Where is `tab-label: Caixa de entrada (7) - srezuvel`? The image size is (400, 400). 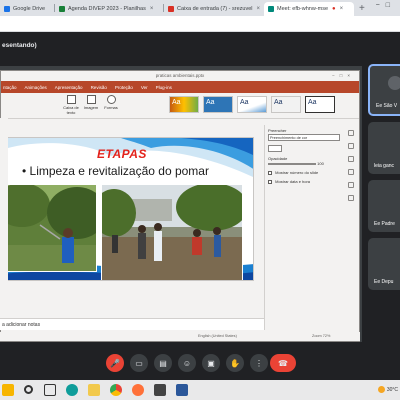 tab-label: Caixa de entrada (7) - srezuvel is located at coordinates (215, 9).